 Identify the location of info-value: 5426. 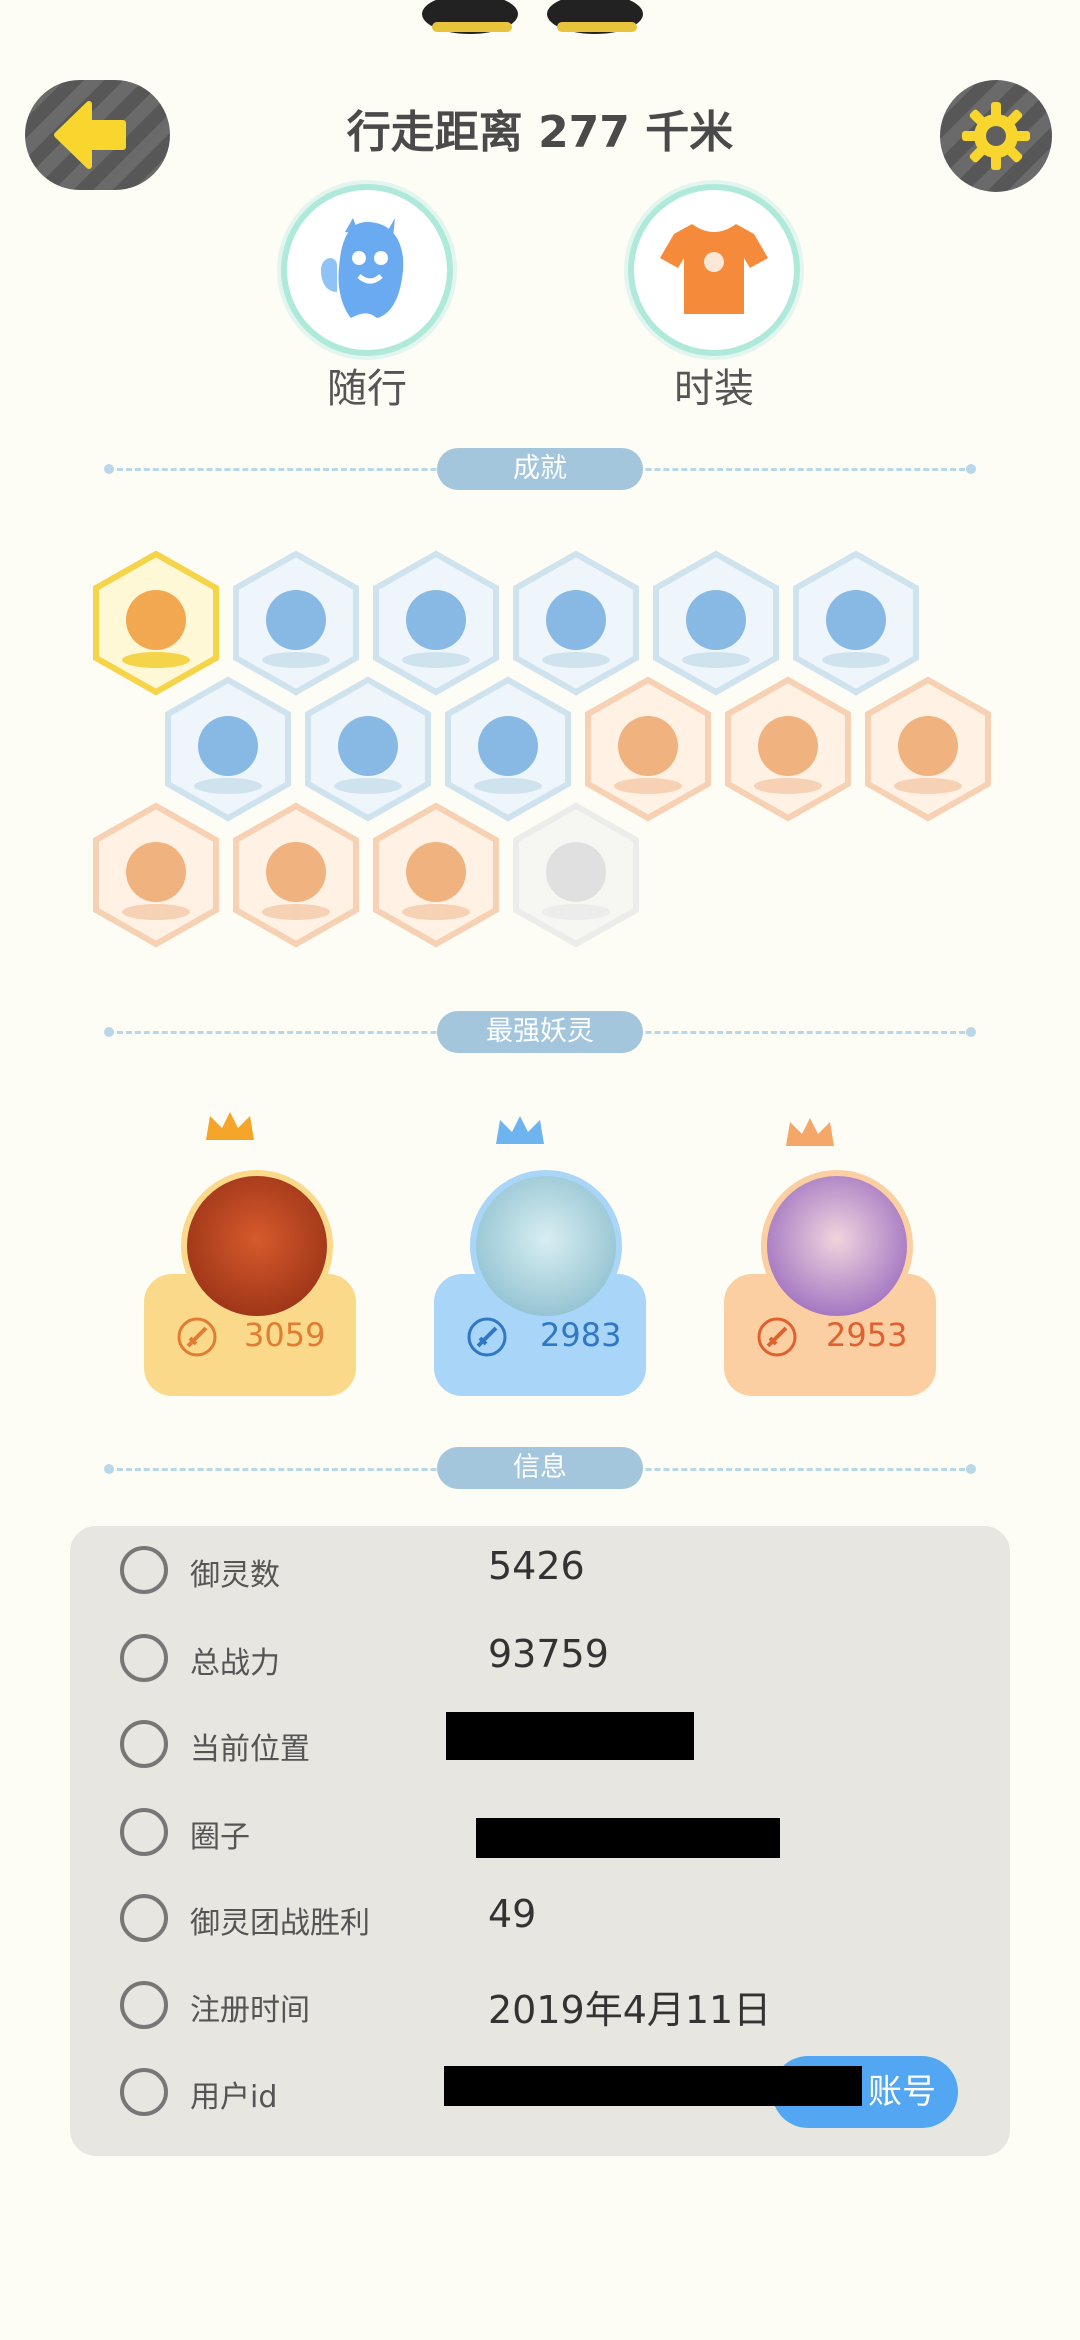
(536, 1566).